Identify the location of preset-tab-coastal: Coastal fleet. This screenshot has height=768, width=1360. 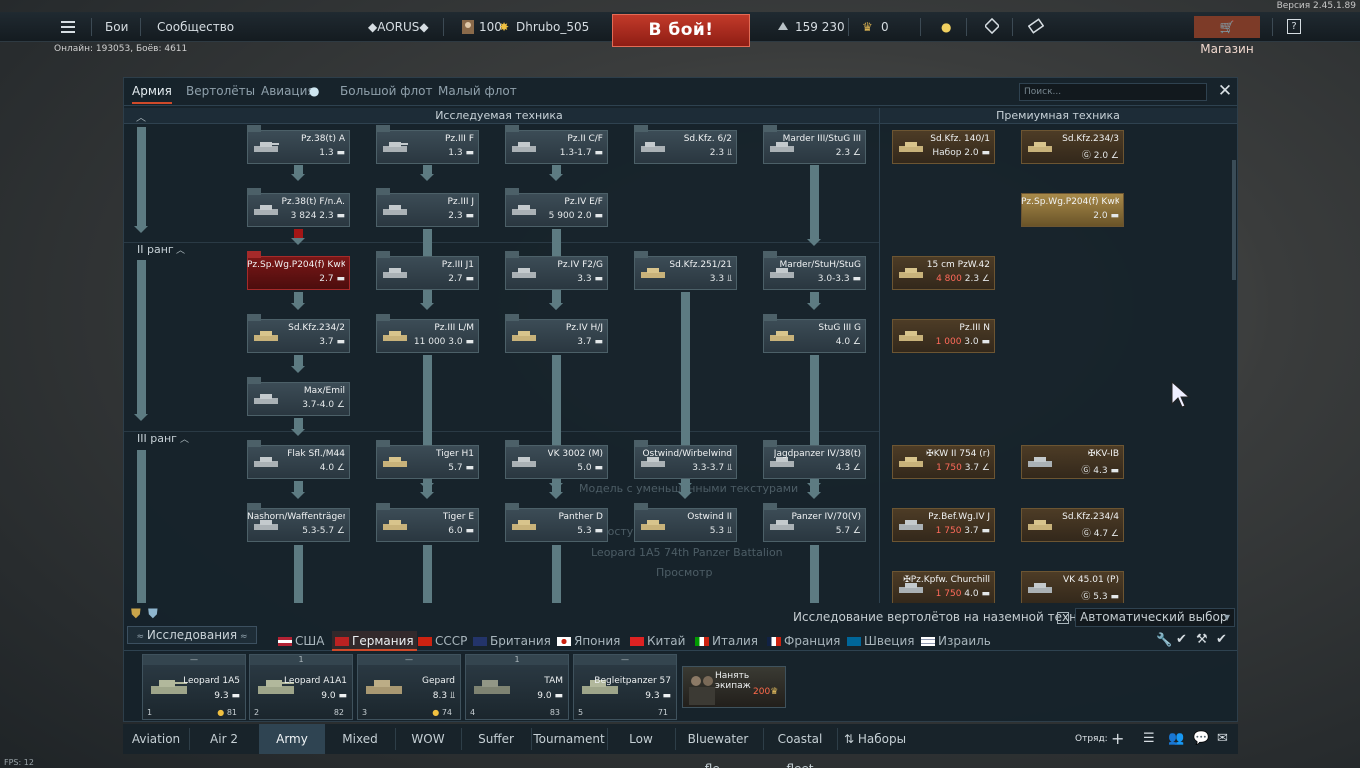
(800, 746).